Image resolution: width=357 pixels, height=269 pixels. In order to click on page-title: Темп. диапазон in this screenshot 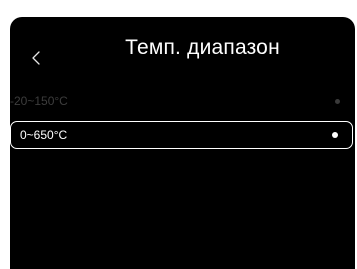, I will do `click(202, 47)`.